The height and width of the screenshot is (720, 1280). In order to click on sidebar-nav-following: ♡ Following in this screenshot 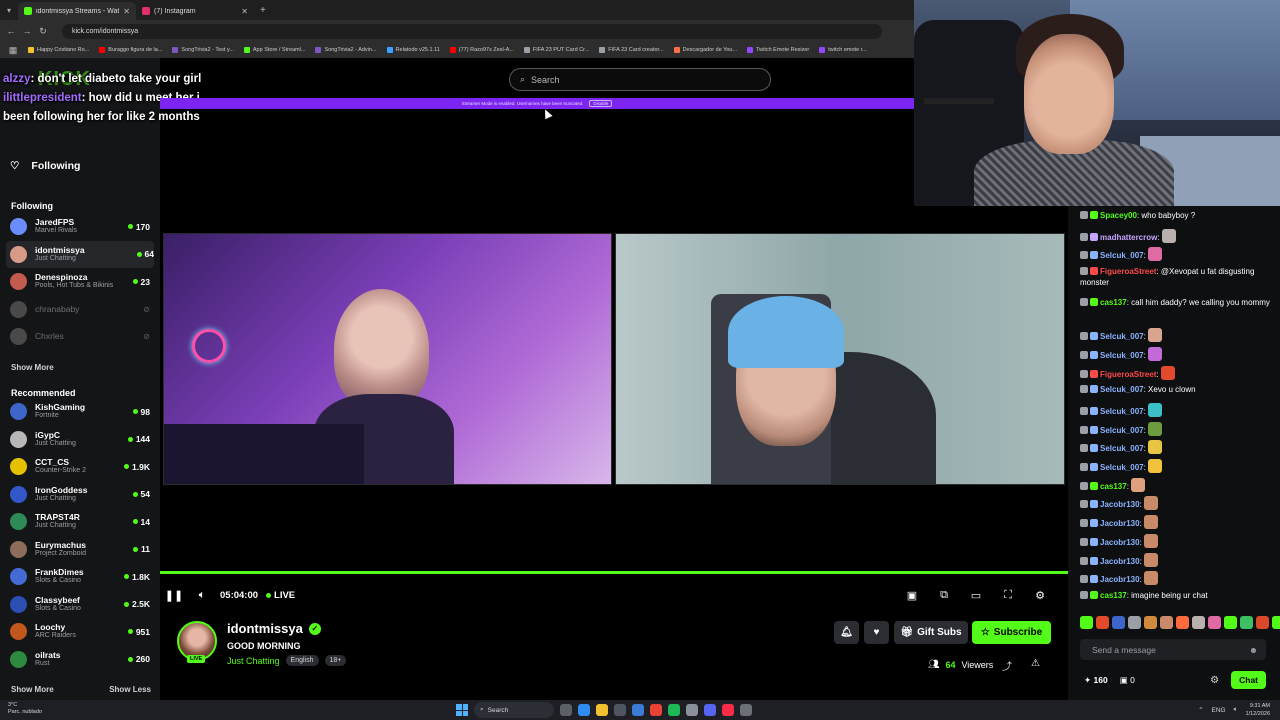, I will do `click(45, 166)`.